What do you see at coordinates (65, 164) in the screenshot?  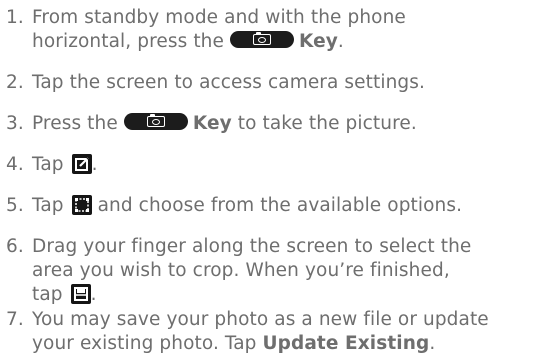 I see `step-text: Tap .` at bounding box center [65, 164].